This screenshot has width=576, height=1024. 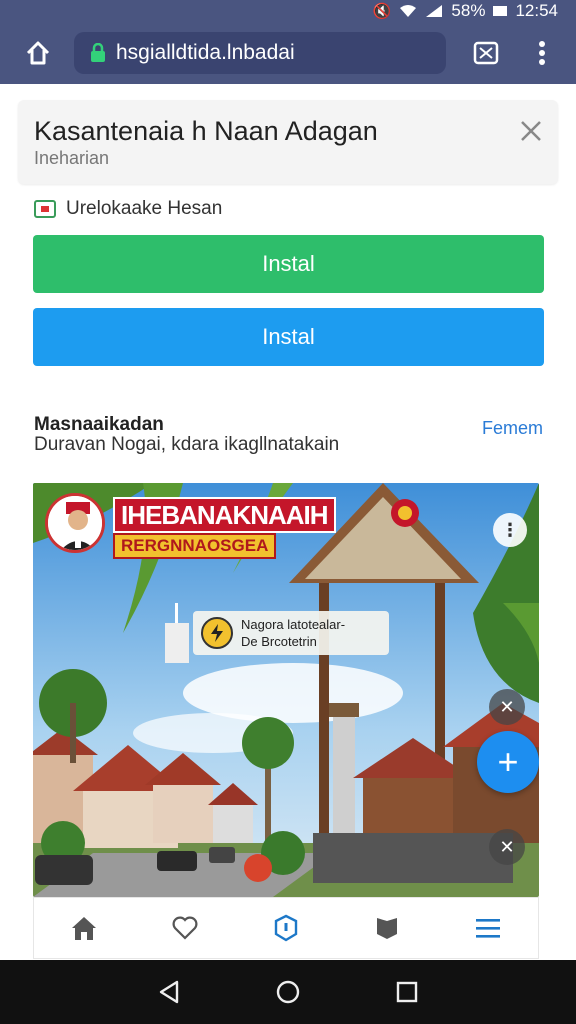 What do you see at coordinates (468, 10) in the screenshot?
I see `battery-percent: 58%` at bounding box center [468, 10].